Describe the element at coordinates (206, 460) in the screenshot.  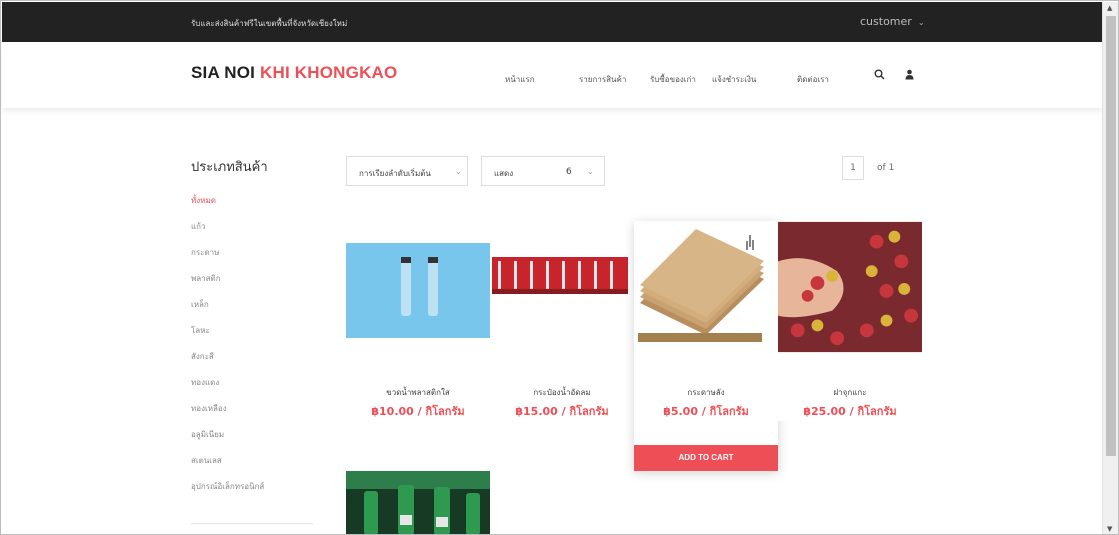
I see `category-item-stainless: สเตนเลส` at that location.